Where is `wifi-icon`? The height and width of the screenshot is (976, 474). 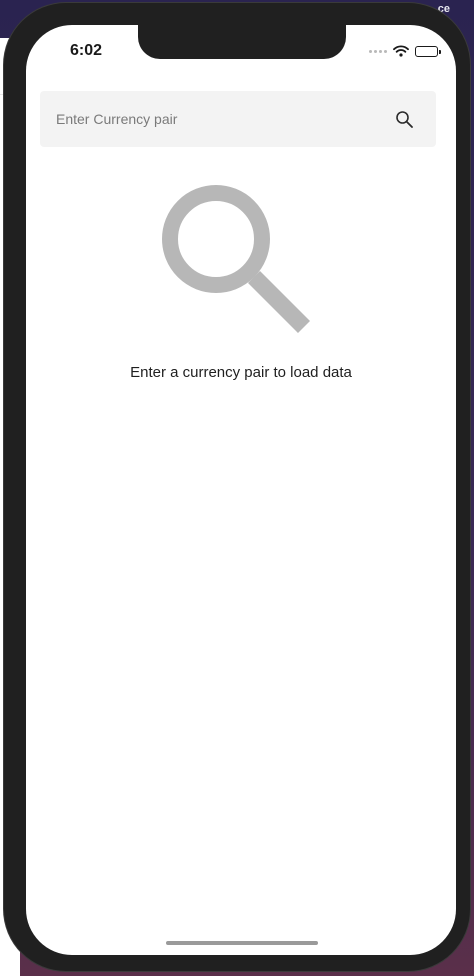 wifi-icon is located at coordinates (401, 51).